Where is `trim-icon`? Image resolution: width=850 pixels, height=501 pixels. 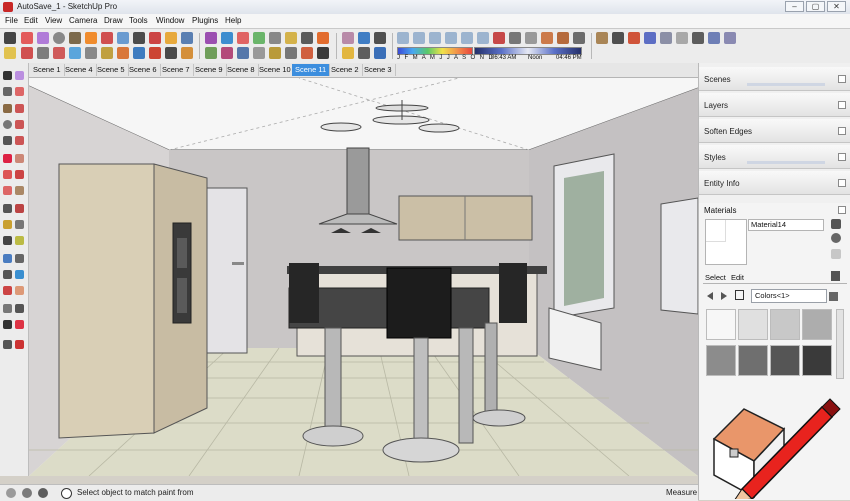 trim-icon is located at coordinates (275, 53).